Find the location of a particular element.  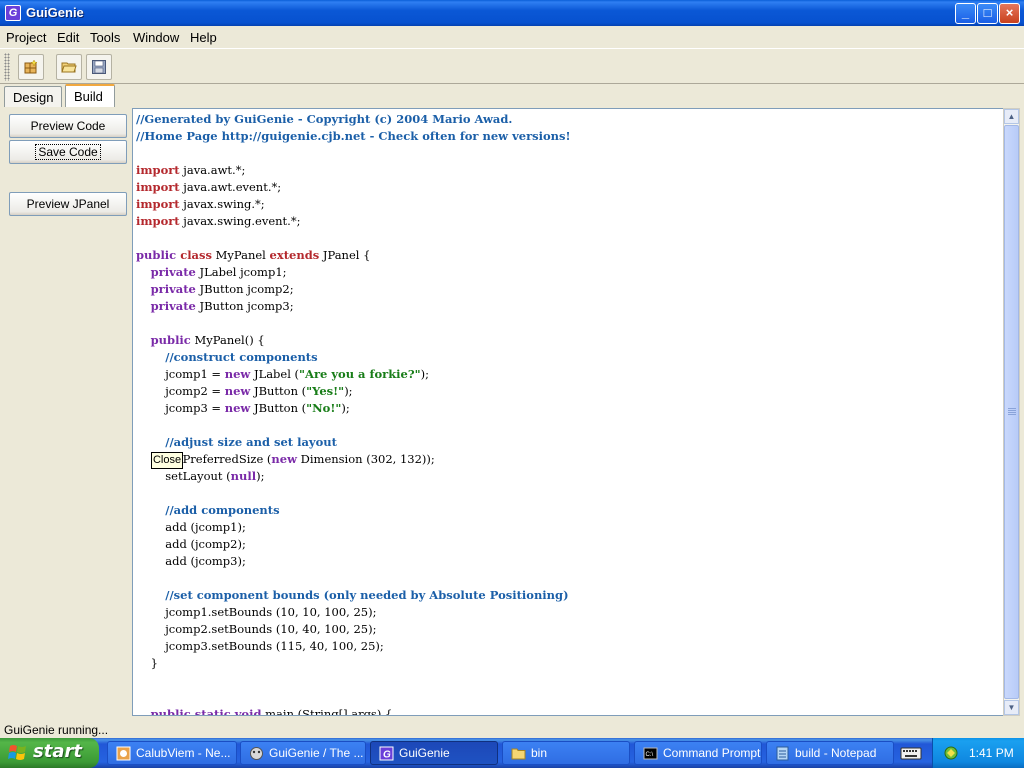

task-command-prompt: C:\ Command Prompt is located at coordinates (698, 753).